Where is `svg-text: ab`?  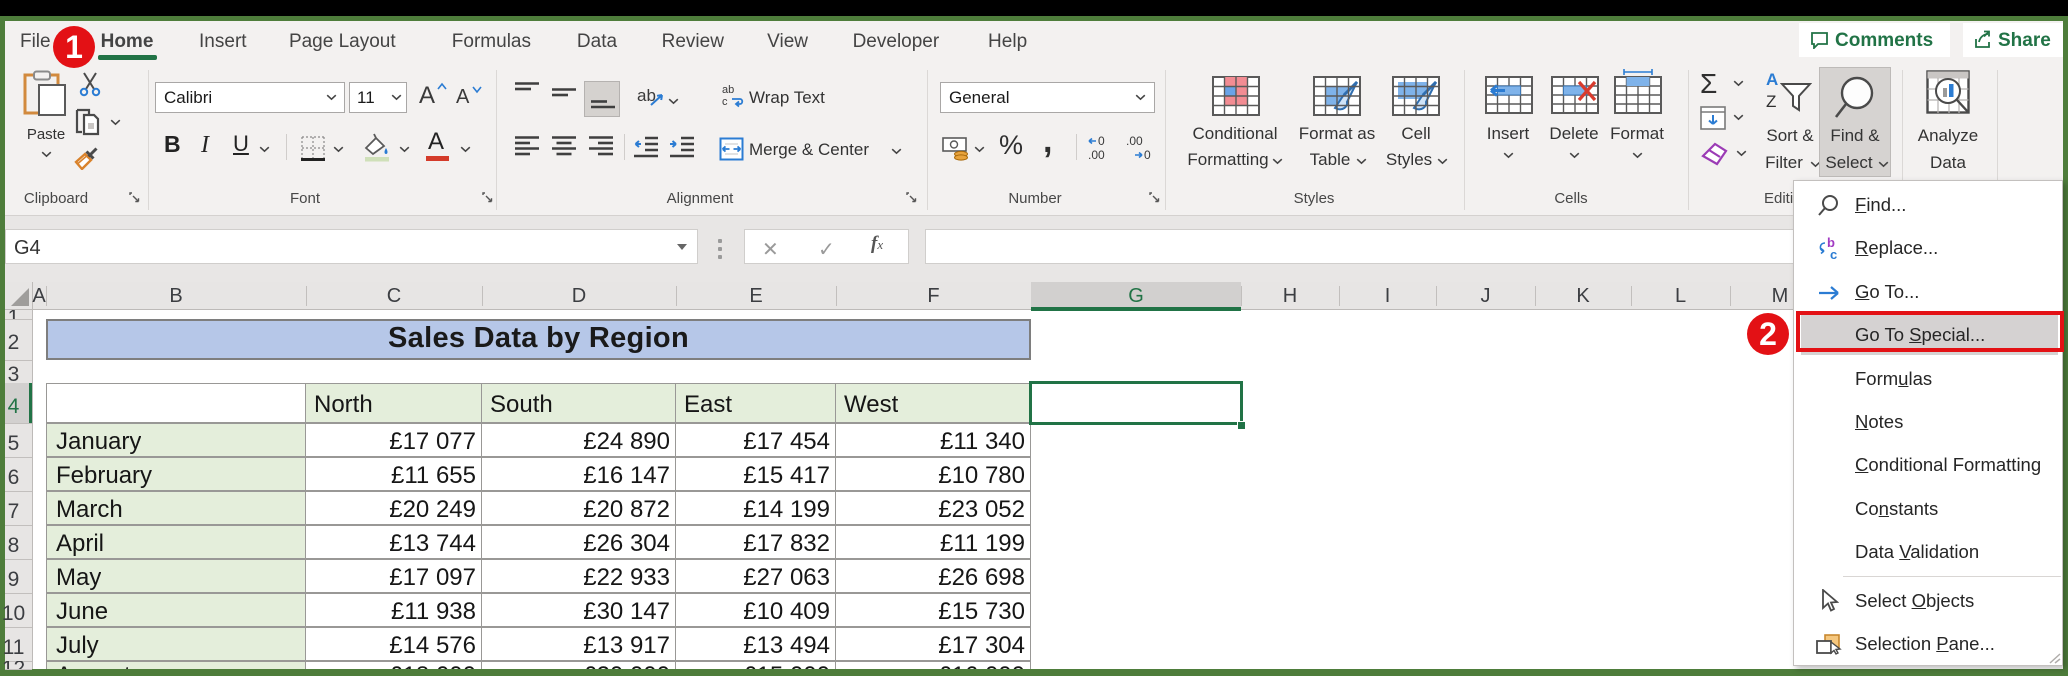 svg-text: ab is located at coordinates (728, 90).